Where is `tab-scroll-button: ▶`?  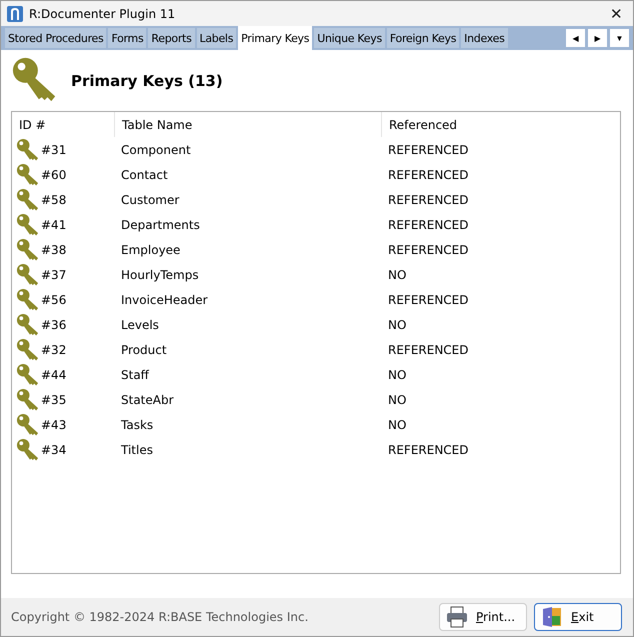 tab-scroll-button: ▶ is located at coordinates (597, 38).